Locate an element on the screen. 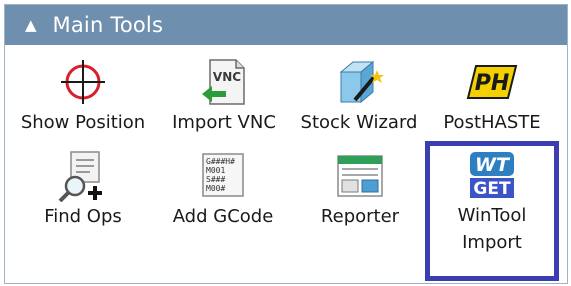 The width and height of the screenshot is (571, 286). wintool-import-button: WT GET WinTool Import is located at coordinates (492, 203).